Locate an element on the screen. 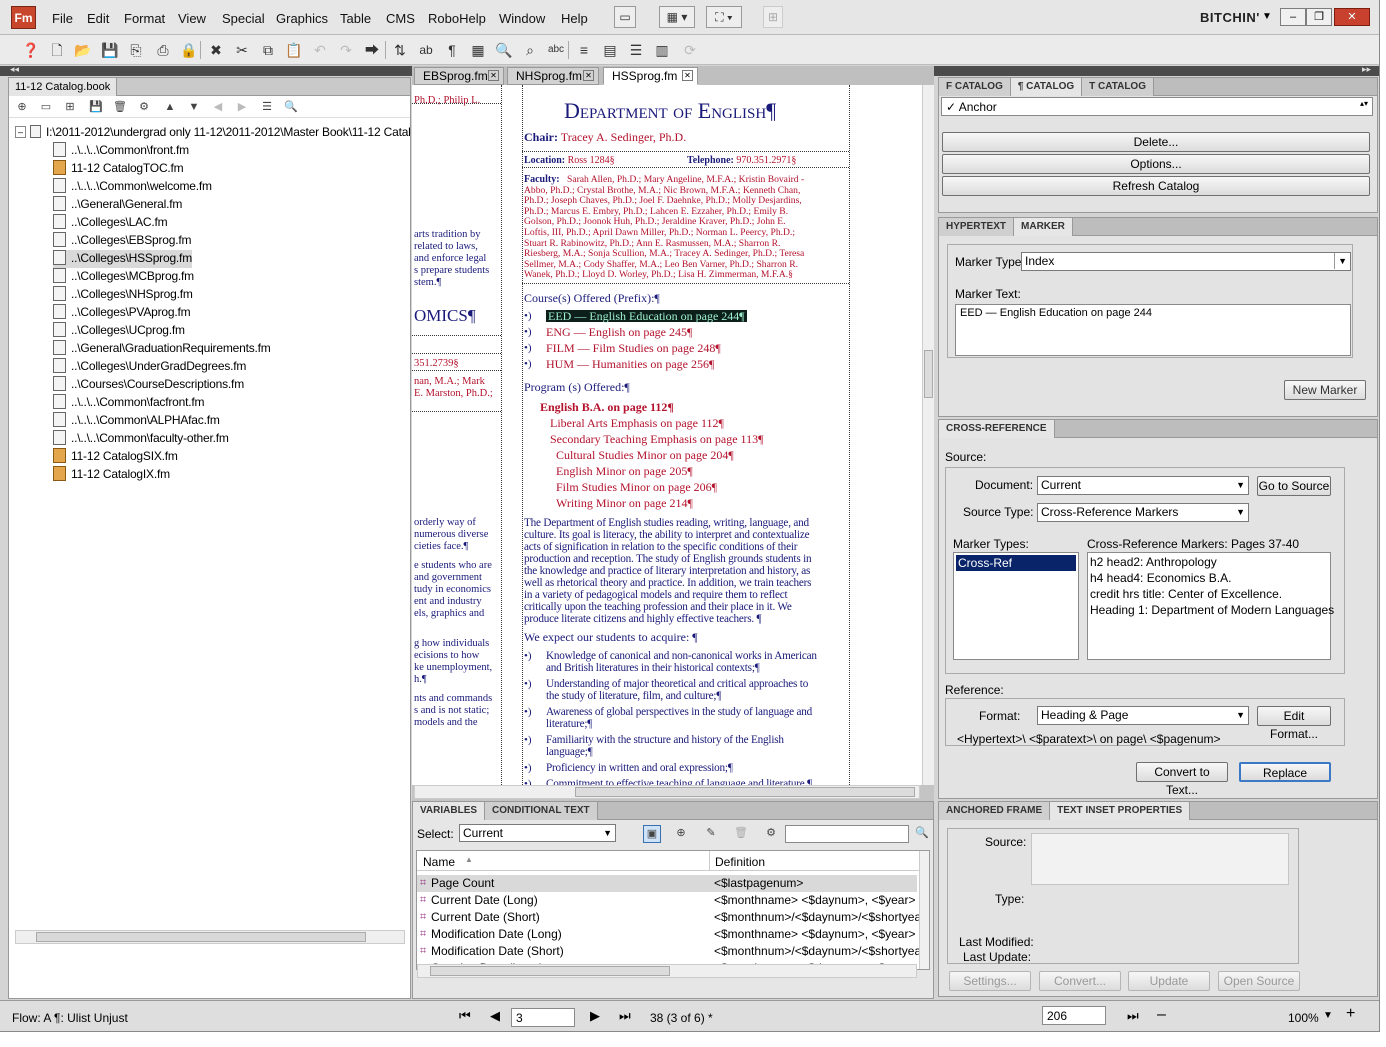 The height and width of the screenshot is (1047, 1386). column-name: Name is located at coordinates (439, 862).